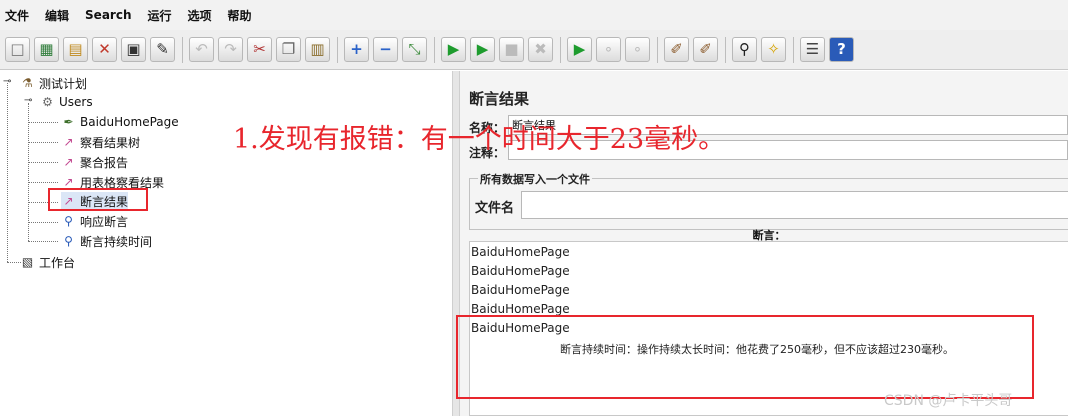  Describe the element at coordinates (794, 205) in the screenshot. I see `filename-input` at that location.